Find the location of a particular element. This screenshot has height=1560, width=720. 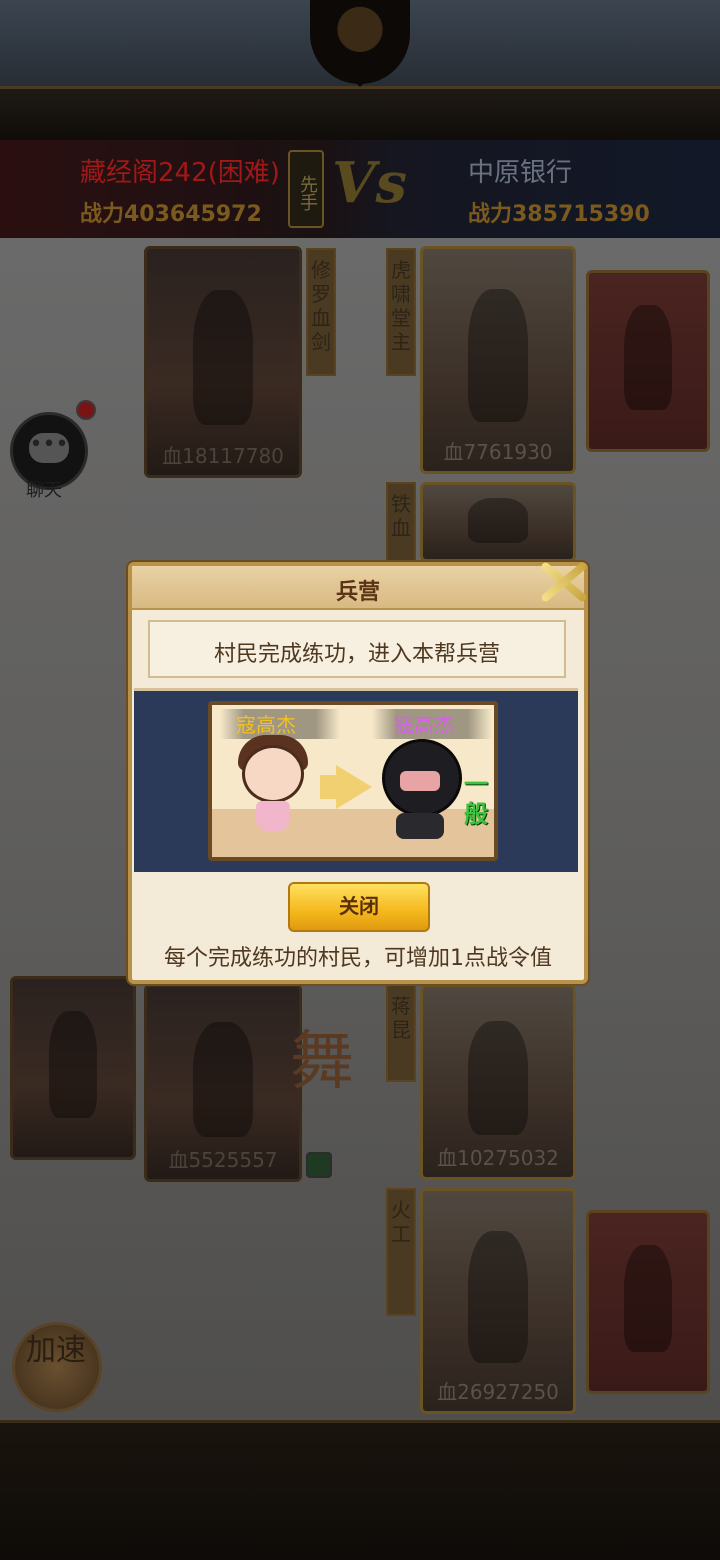

roof-eave is located at coordinates (360, 113).